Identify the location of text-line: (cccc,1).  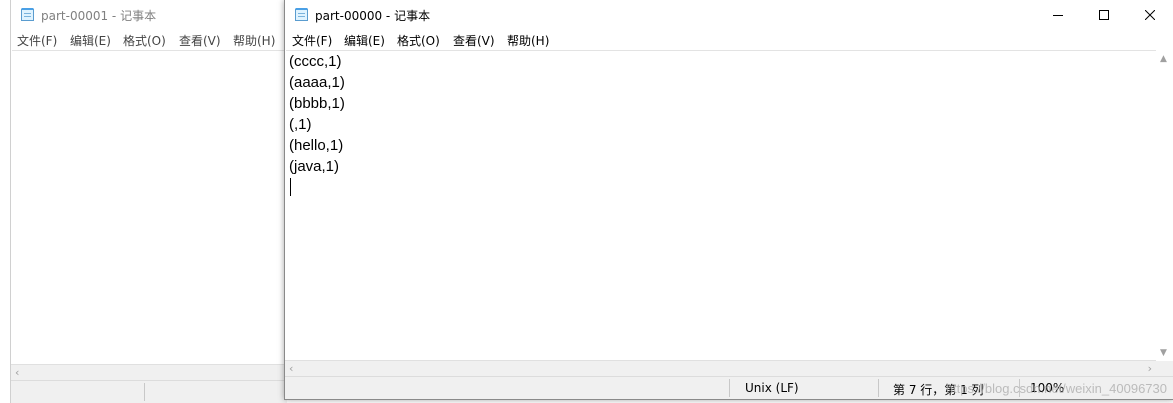
(315, 61).